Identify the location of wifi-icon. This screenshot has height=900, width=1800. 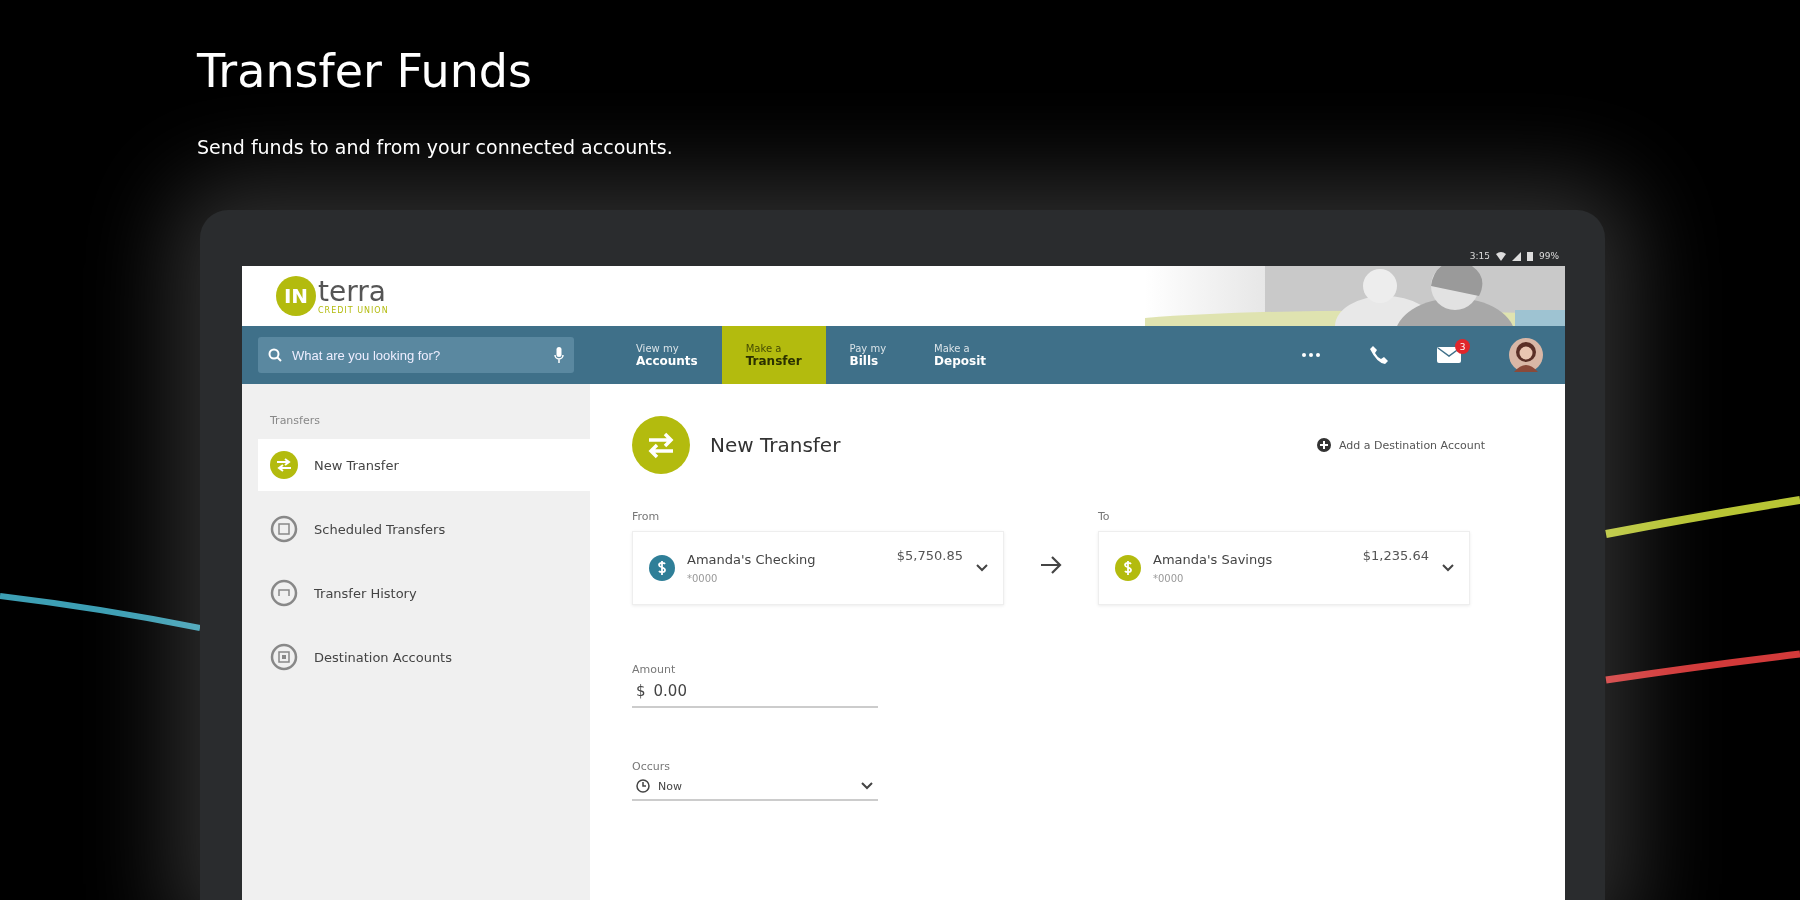
(1501, 256).